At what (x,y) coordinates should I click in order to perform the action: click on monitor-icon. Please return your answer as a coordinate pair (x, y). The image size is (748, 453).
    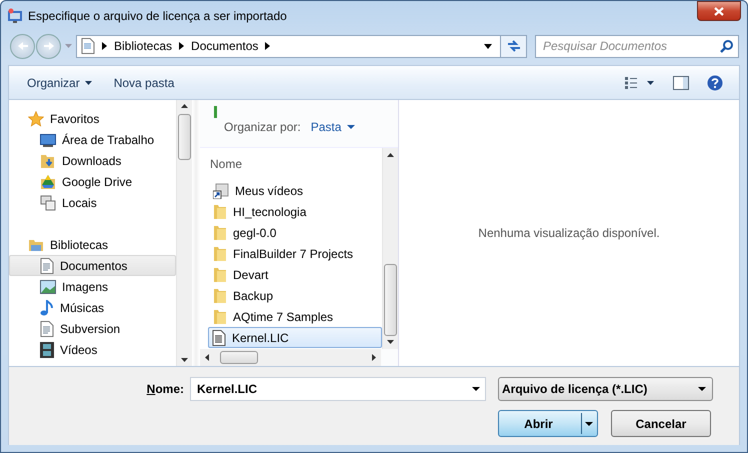
    Looking at the image, I should click on (48, 140).